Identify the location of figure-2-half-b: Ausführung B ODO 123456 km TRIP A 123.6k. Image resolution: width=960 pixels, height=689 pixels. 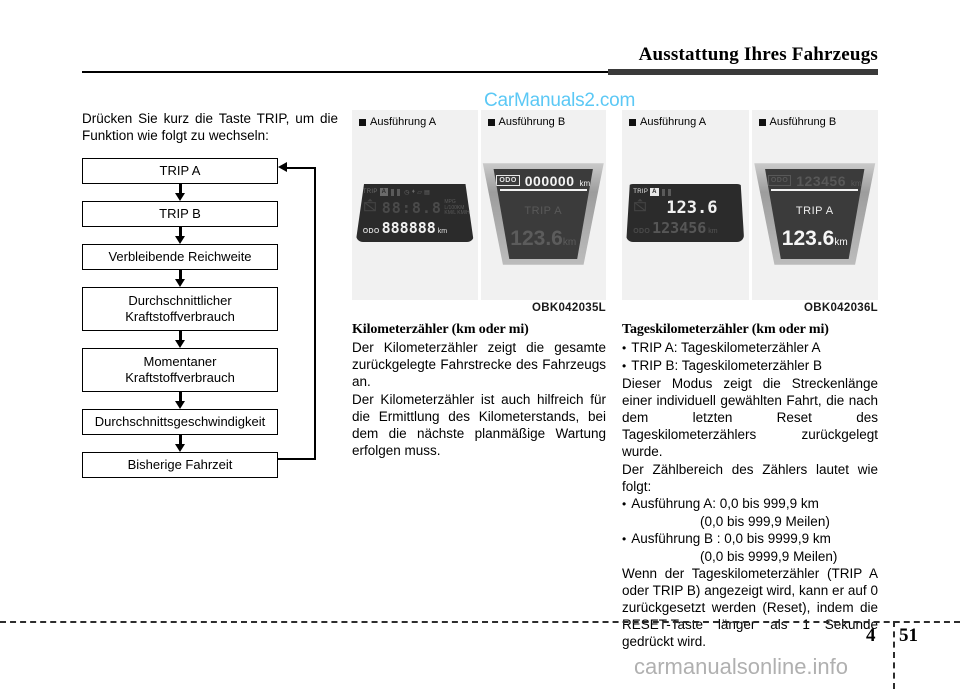
(814, 205).